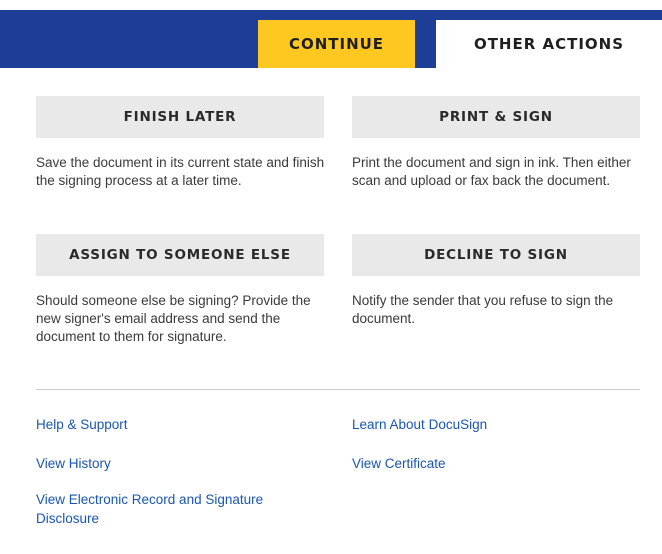 The width and height of the screenshot is (662, 554). What do you see at coordinates (180, 255) in the screenshot?
I see `assign-button: ASSIGN TO SOMEONE ELSE` at bounding box center [180, 255].